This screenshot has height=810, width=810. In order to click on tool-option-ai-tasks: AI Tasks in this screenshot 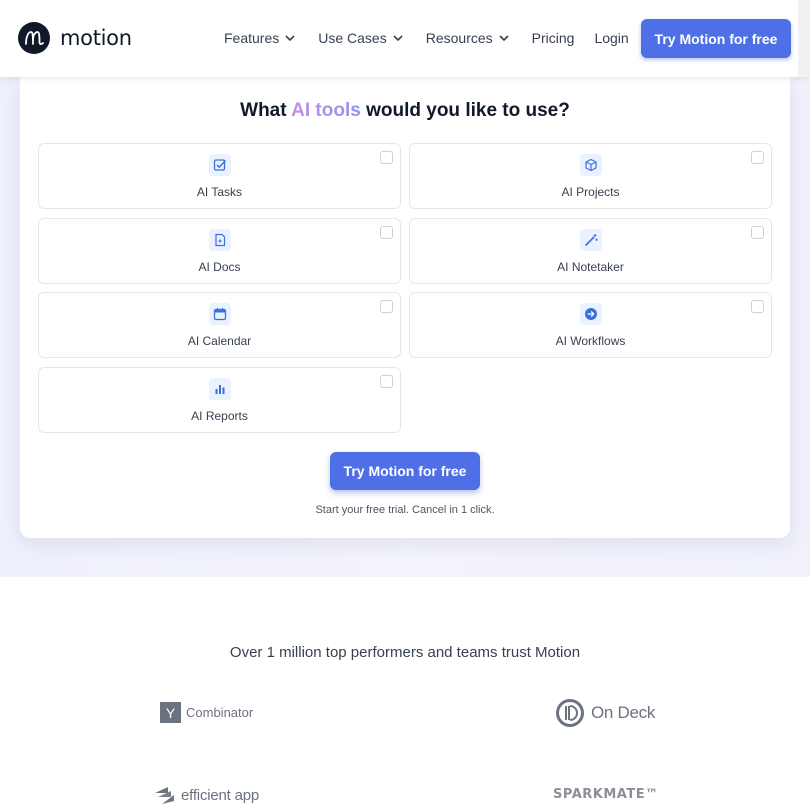, I will do `click(219, 176)`.